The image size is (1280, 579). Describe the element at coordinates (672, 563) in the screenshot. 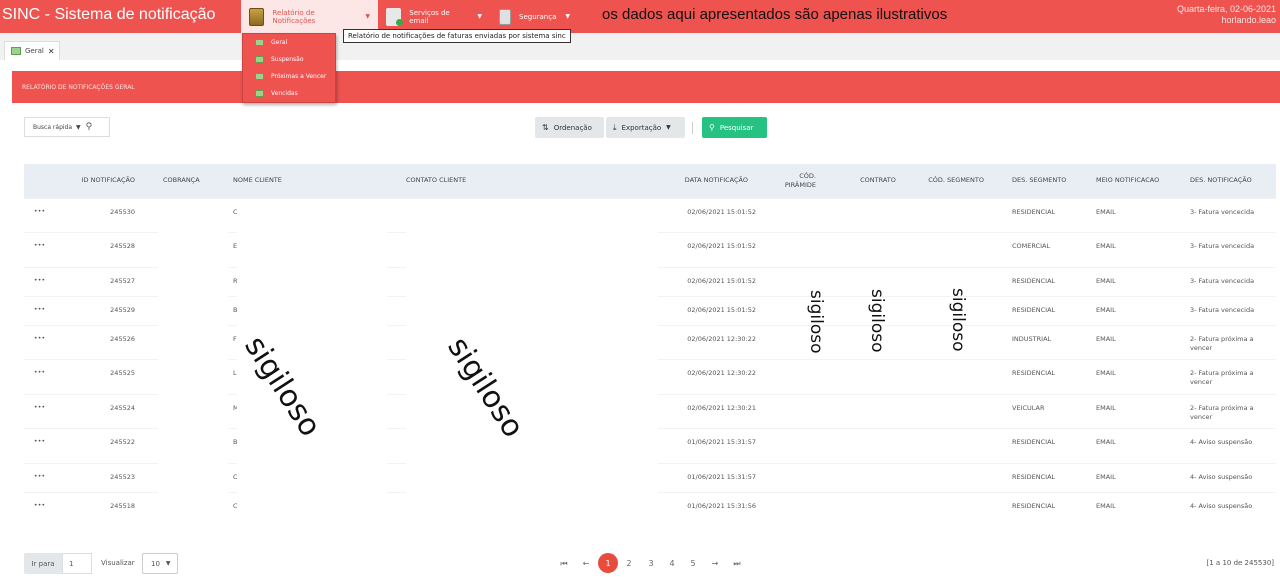

I see `page-number: 4` at that location.